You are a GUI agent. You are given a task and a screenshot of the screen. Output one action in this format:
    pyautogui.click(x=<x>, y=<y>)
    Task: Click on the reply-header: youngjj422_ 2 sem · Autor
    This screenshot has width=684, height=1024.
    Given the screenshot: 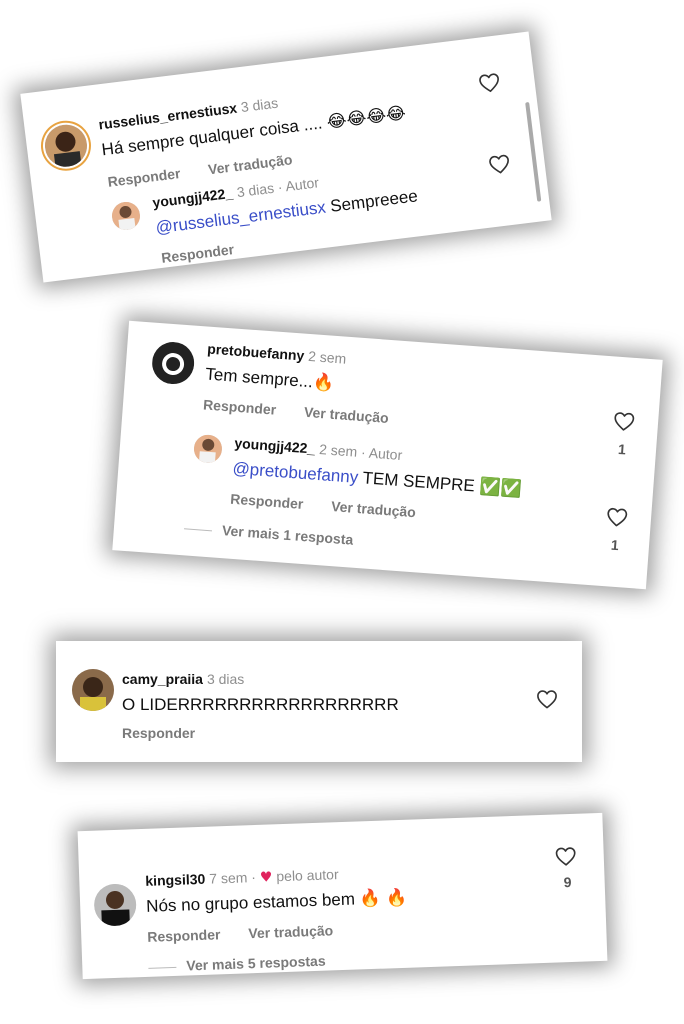 What is the action you would take?
    pyautogui.click(x=318, y=449)
    